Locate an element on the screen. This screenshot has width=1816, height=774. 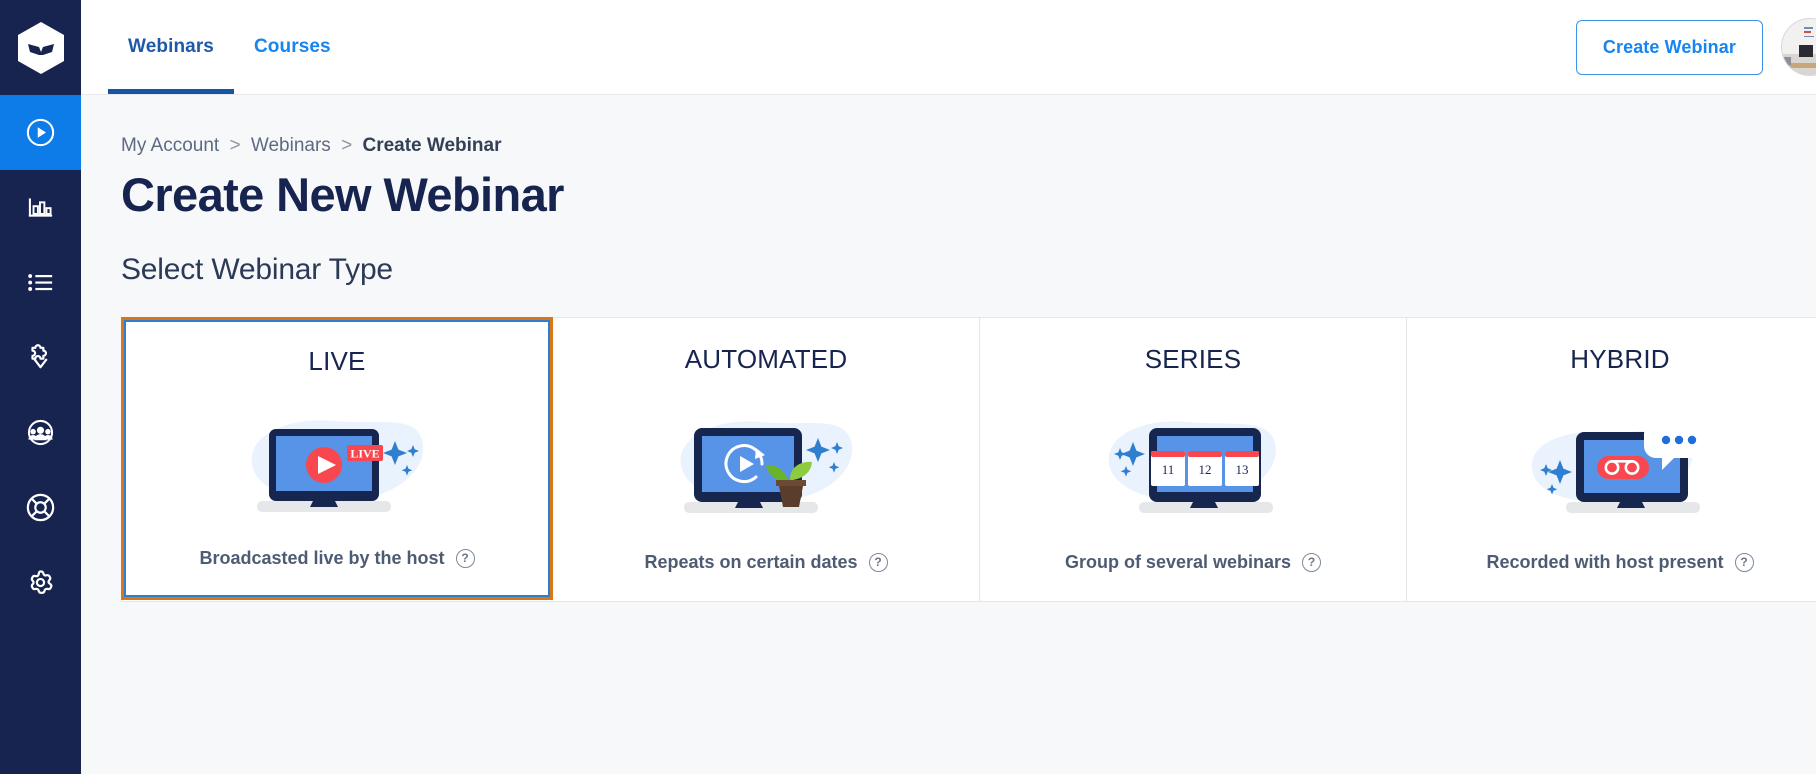
card-art-live: LIVE is located at coordinates (337, 465).